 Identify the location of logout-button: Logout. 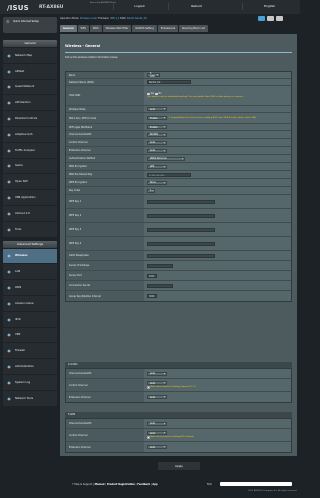
(139, 6).